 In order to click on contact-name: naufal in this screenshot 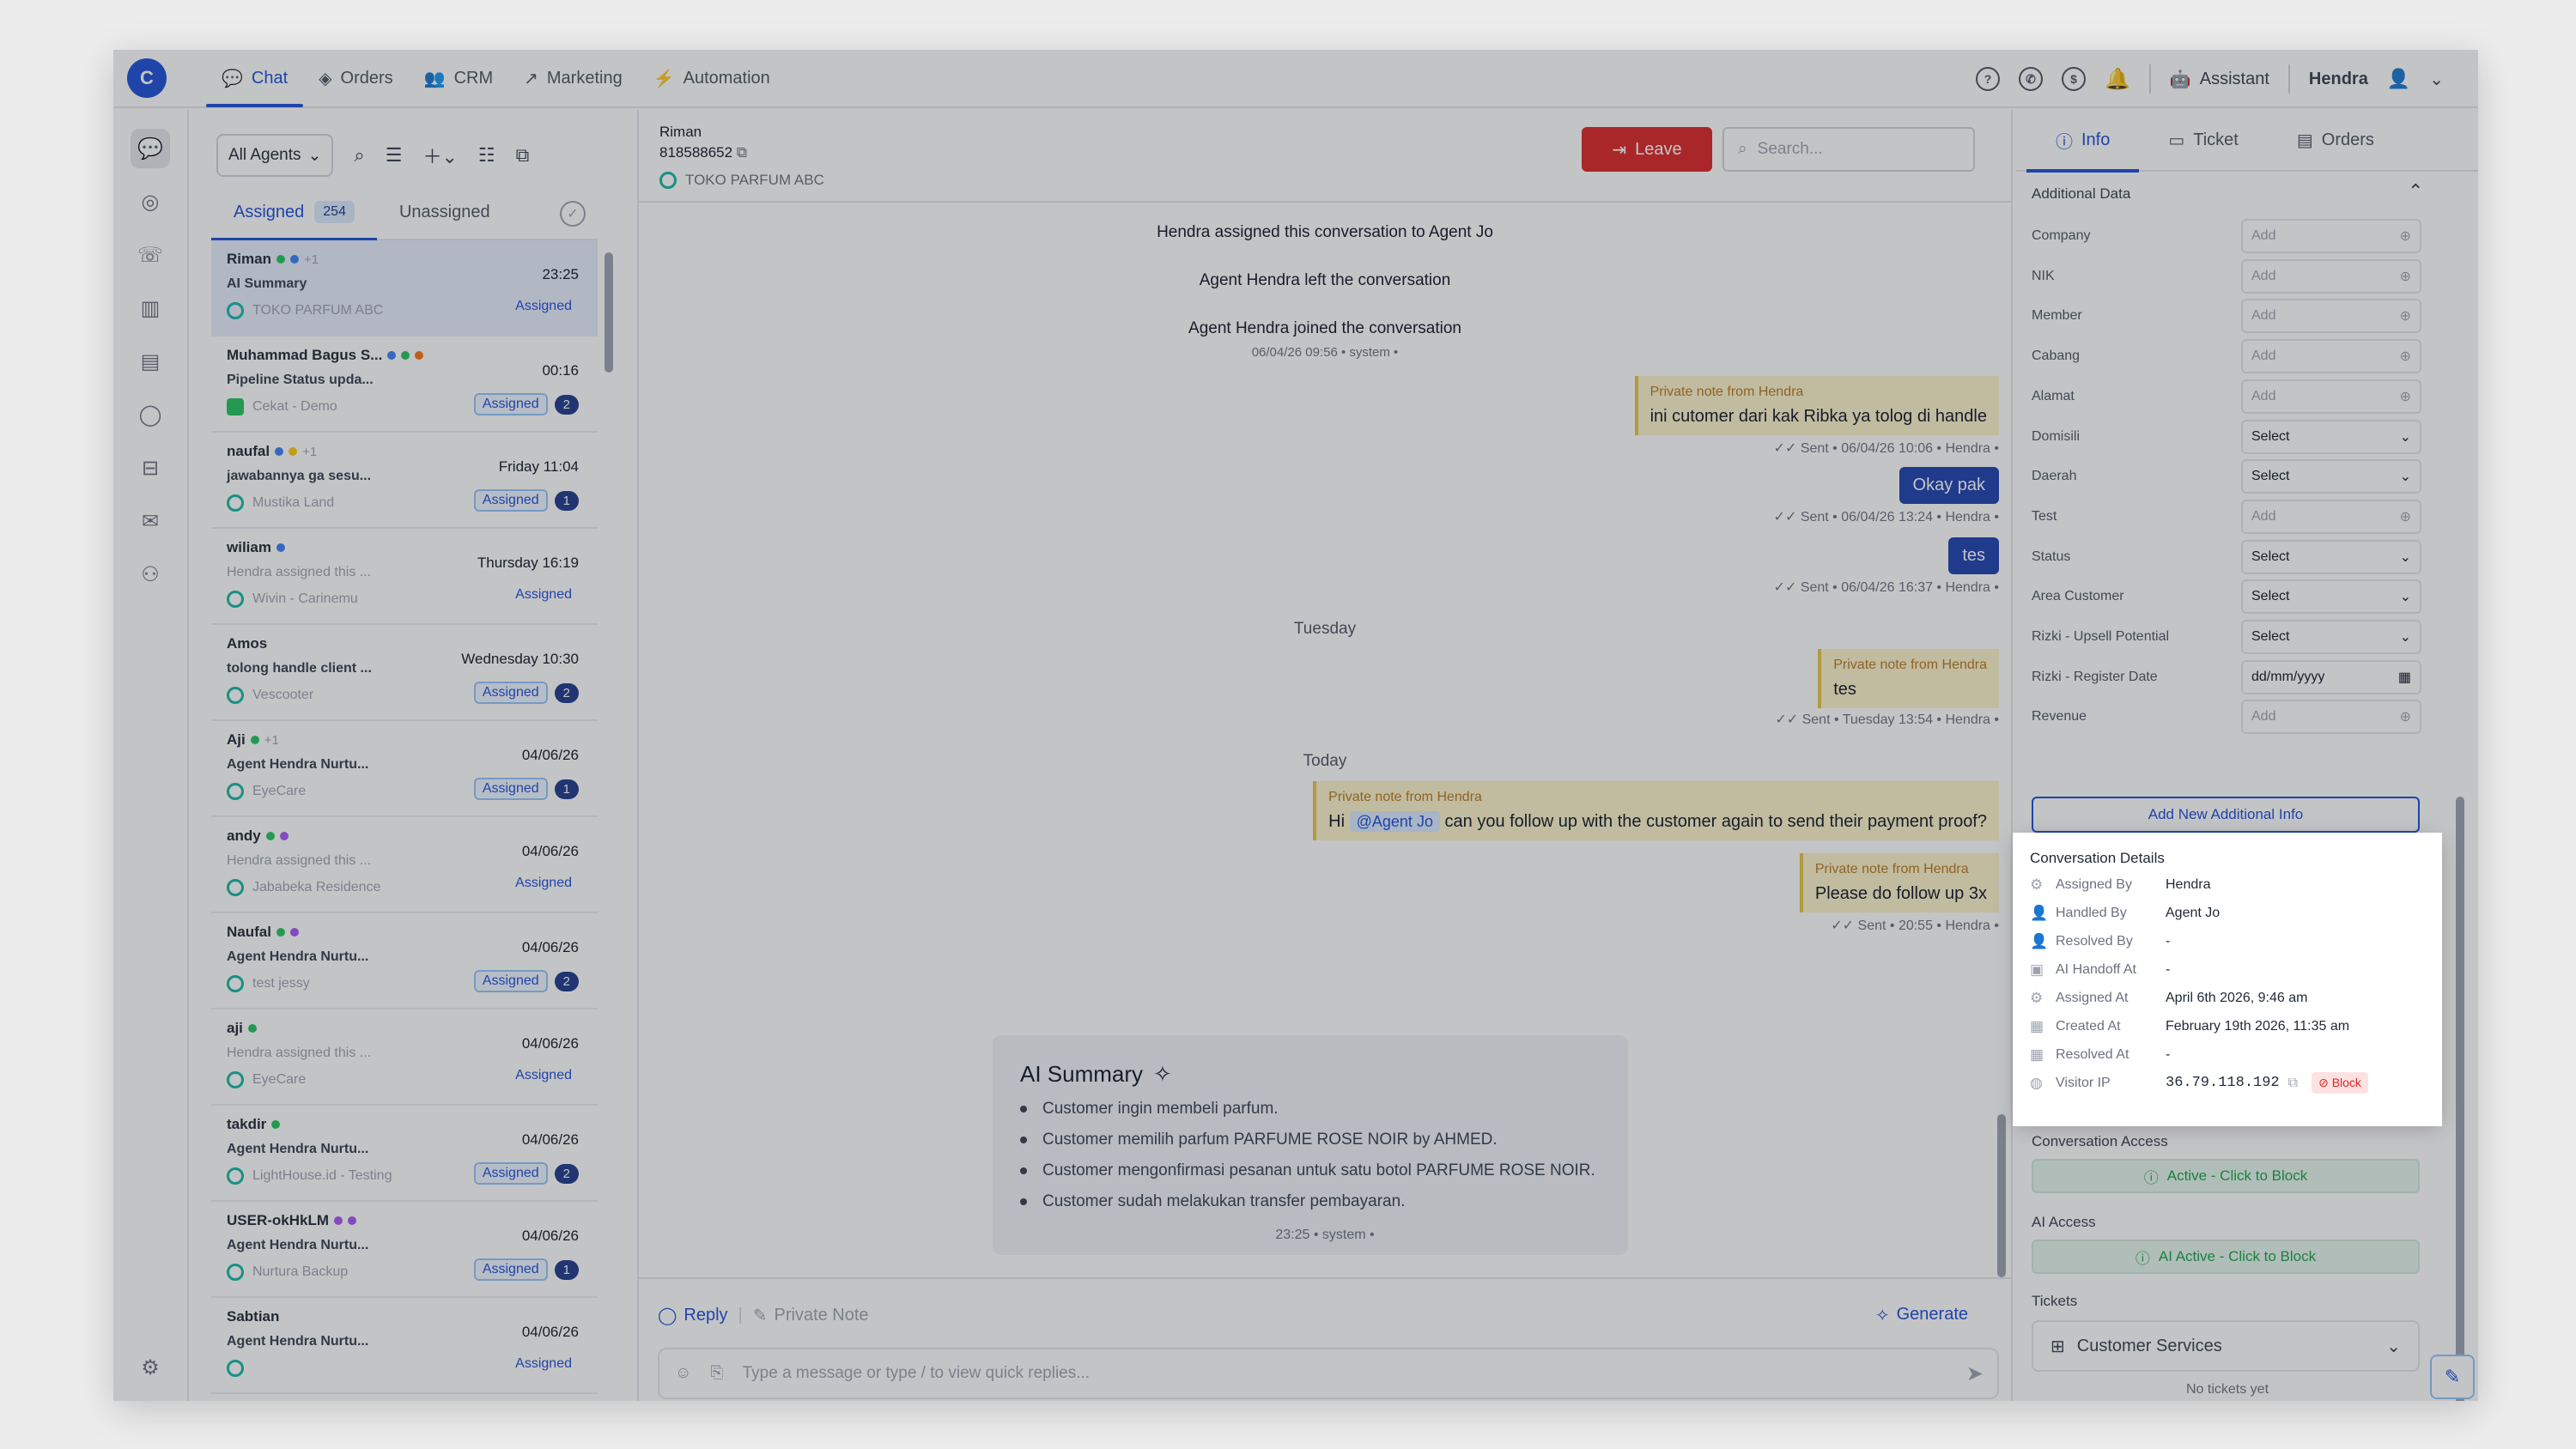, I will do `click(249, 451)`.